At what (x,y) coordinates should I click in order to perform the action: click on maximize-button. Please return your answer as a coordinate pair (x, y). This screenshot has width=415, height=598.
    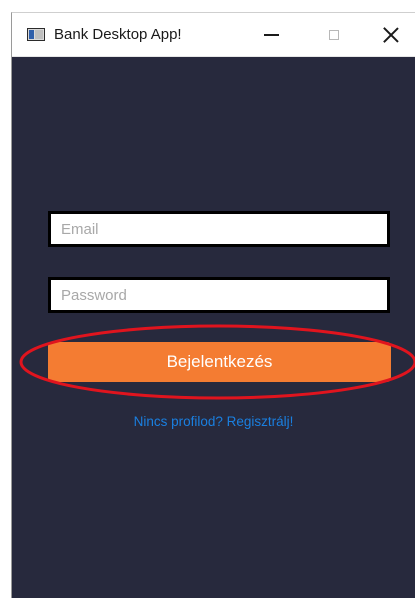
    Looking at the image, I should click on (334, 35).